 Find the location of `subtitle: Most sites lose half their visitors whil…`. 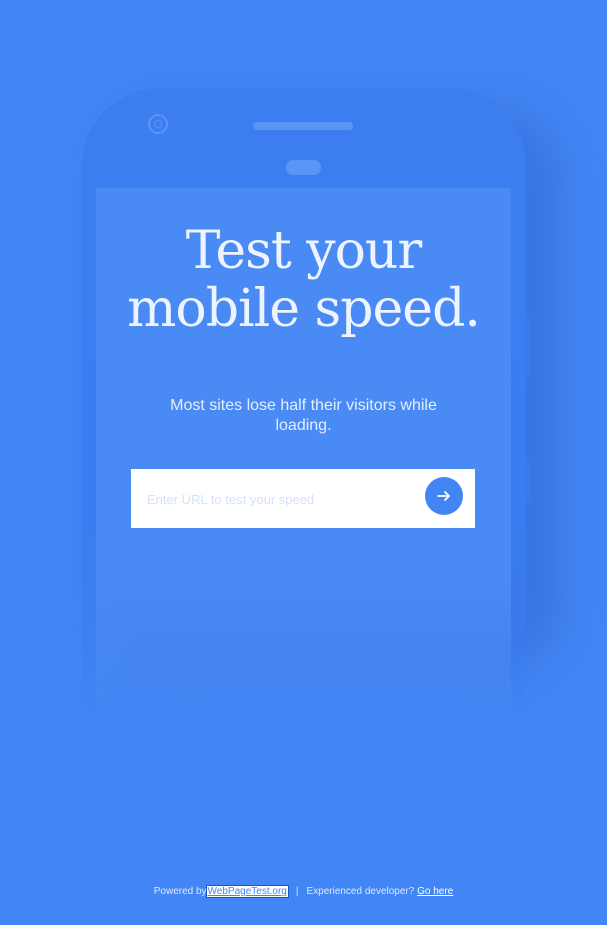

subtitle: Most sites lose half their visitors whil… is located at coordinates (303, 415).